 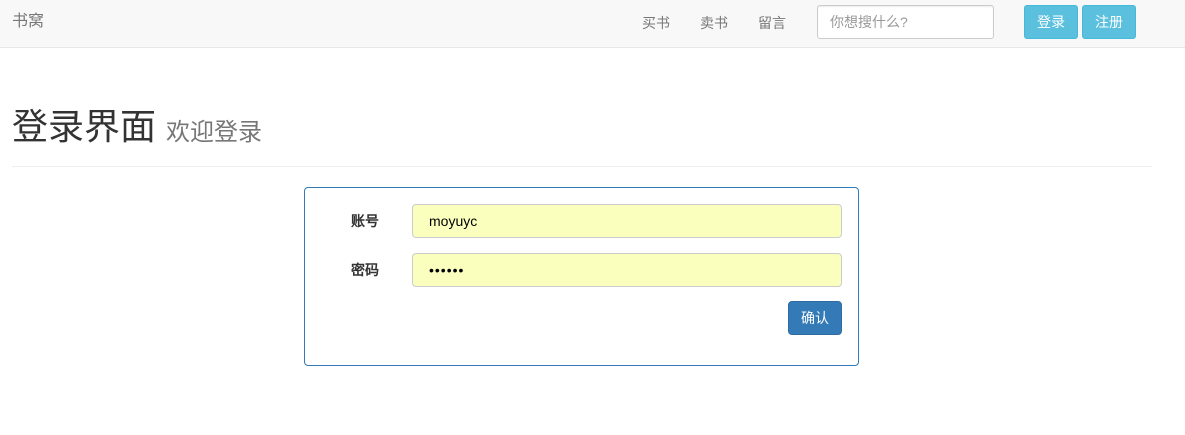 I want to click on nav-link-buy-books: 买书, so click(x=656, y=23).